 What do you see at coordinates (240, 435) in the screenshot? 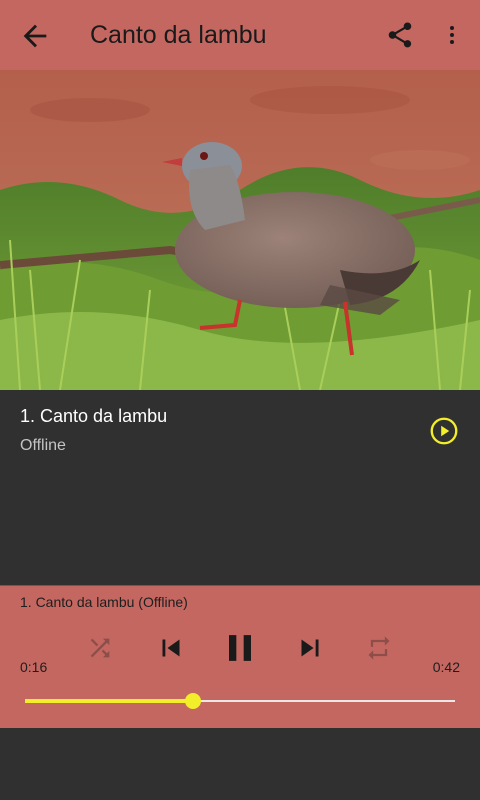
I see `track-list-item: 1. Canto da lambu Offline` at bounding box center [240, 435].